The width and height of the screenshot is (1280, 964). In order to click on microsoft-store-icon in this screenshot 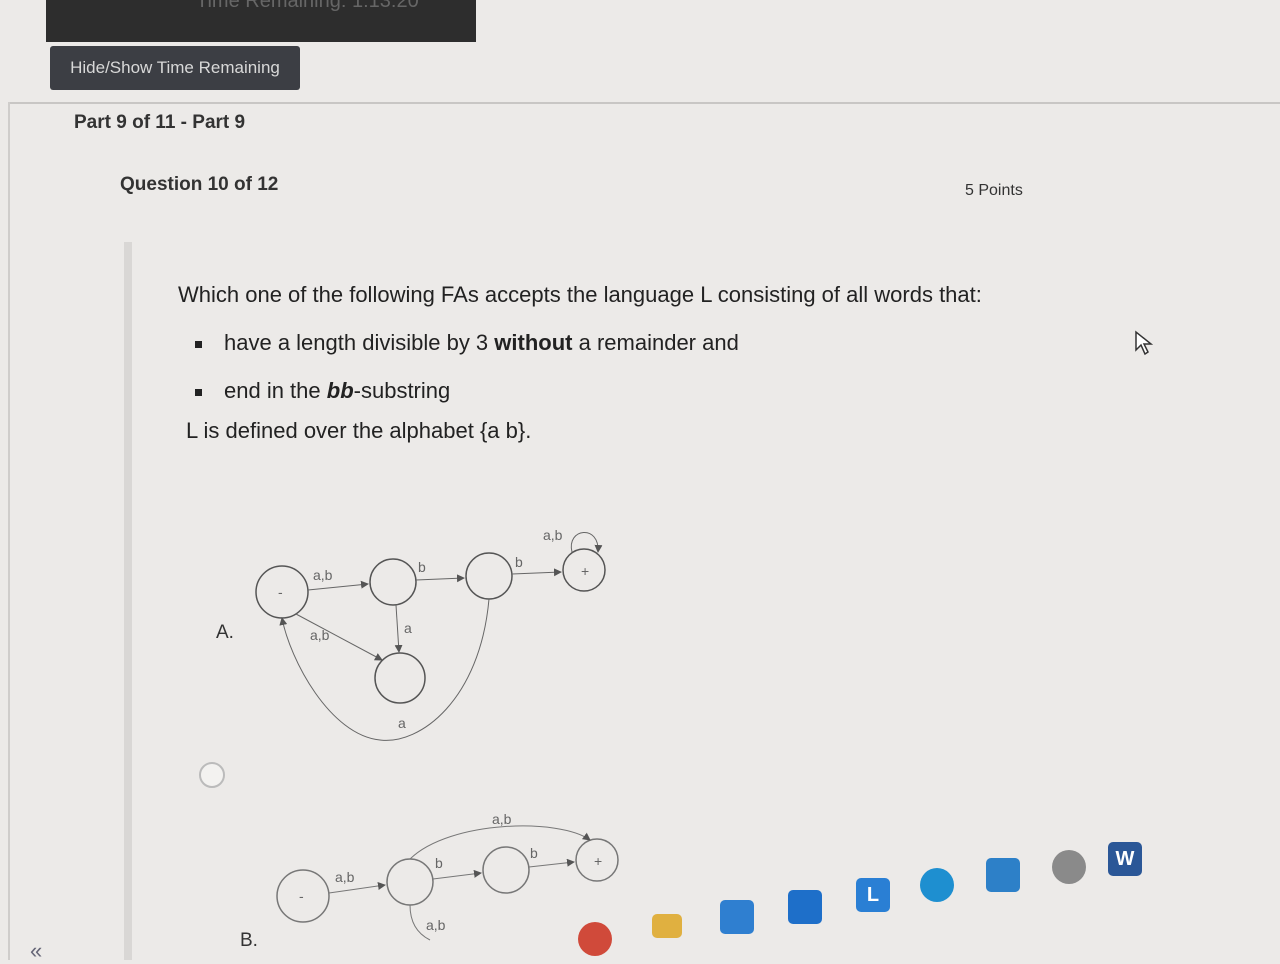, I will do `click(737, 917)`.